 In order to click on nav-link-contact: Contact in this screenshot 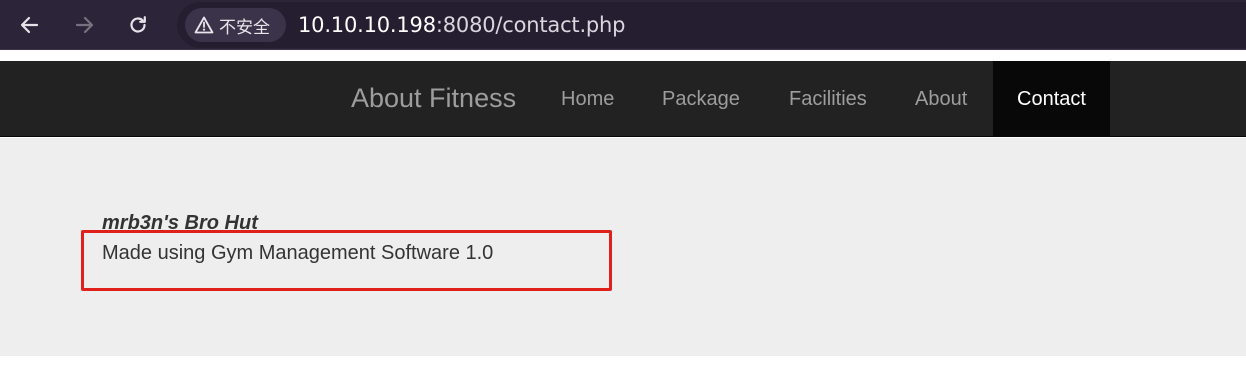, I will do `click(1051, 99)`.